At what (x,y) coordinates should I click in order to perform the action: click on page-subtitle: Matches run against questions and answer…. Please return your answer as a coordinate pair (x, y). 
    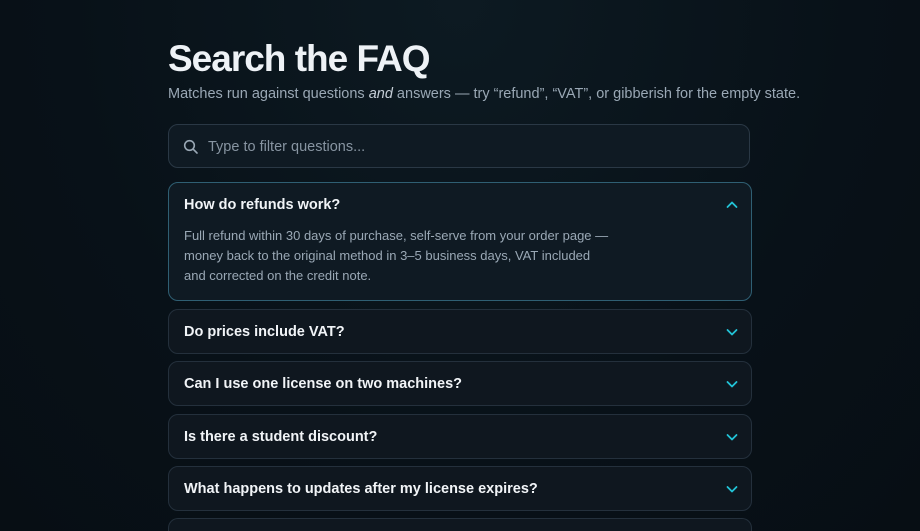
    Looking at the image, I should click on (484, 94).